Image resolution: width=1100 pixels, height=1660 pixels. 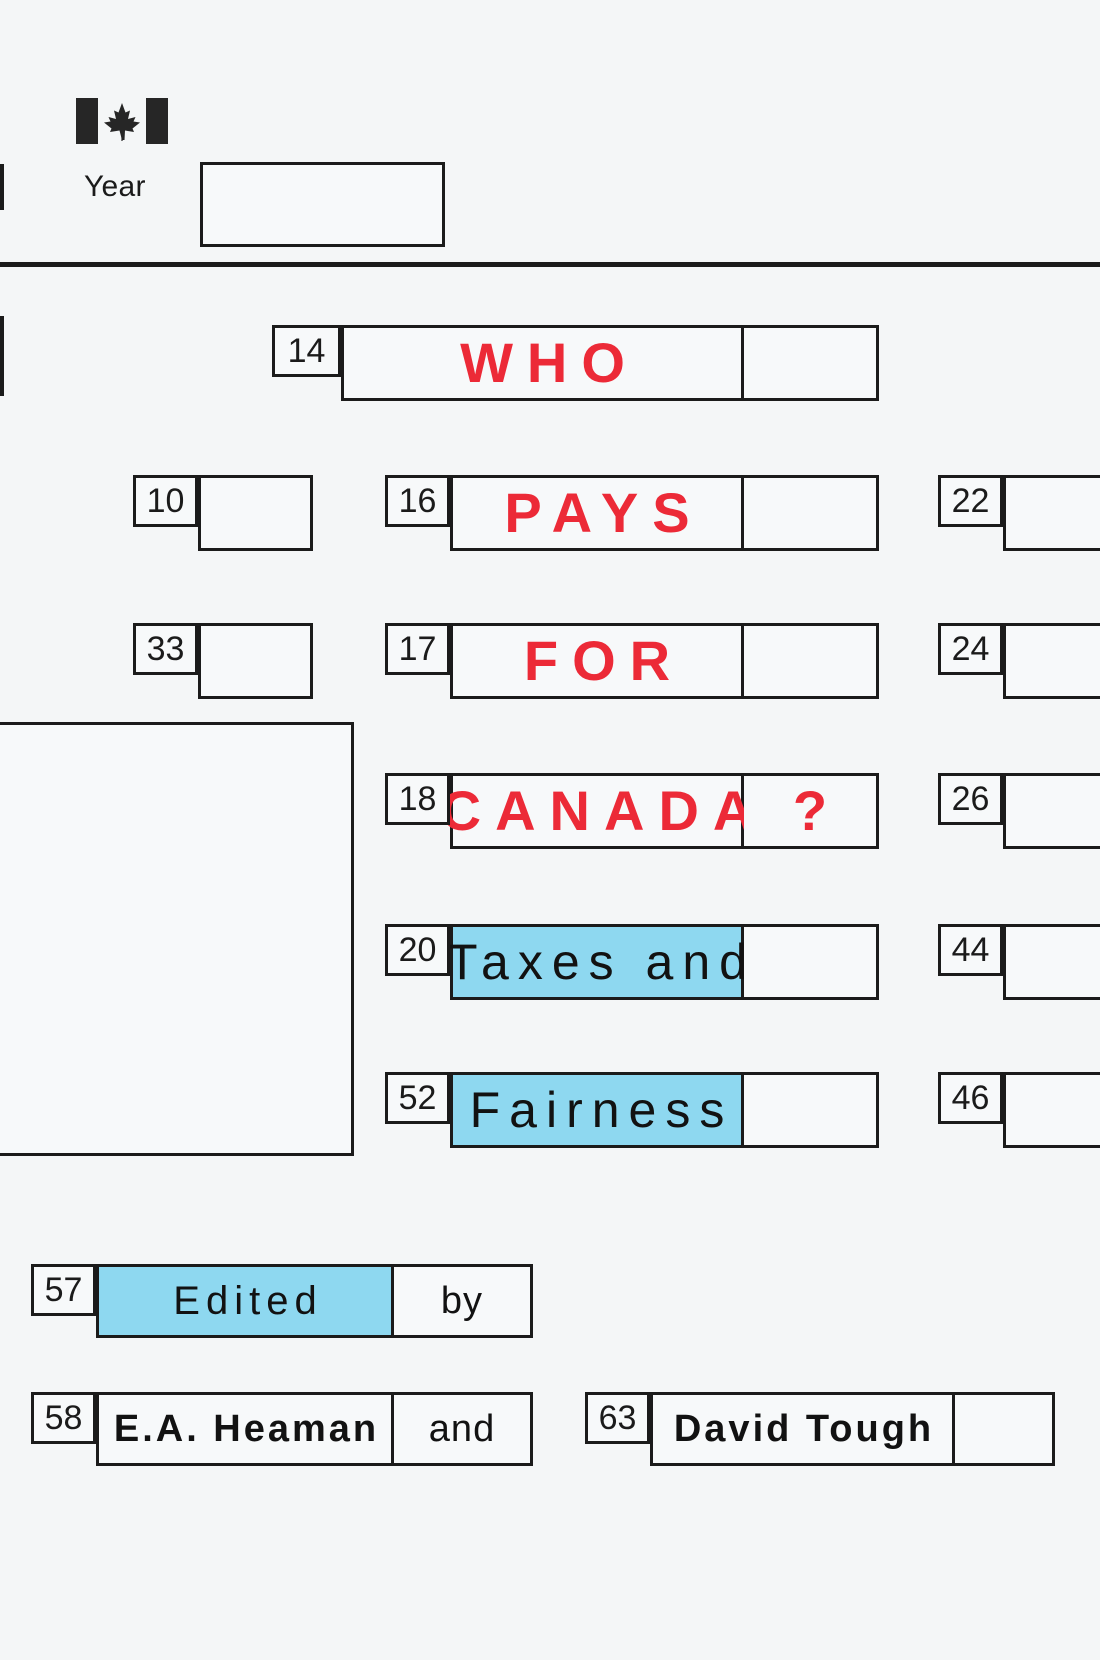 What do you see at coordinates (63, 1418) in the screenshot?
I see `field-number-58: 58` at bounding box center [63, 1418].